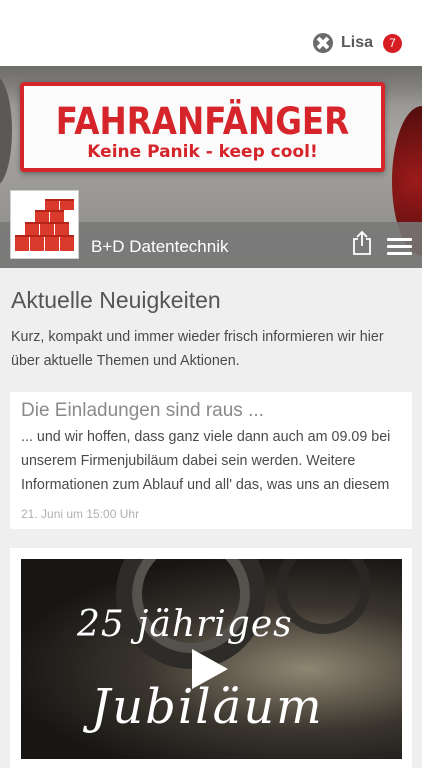 The width and height of the screenshot is (422, 768). I want to click on hero-sticker: FAHRANFÄNGER Keine Panik - keep cool!, so click(202, 127).